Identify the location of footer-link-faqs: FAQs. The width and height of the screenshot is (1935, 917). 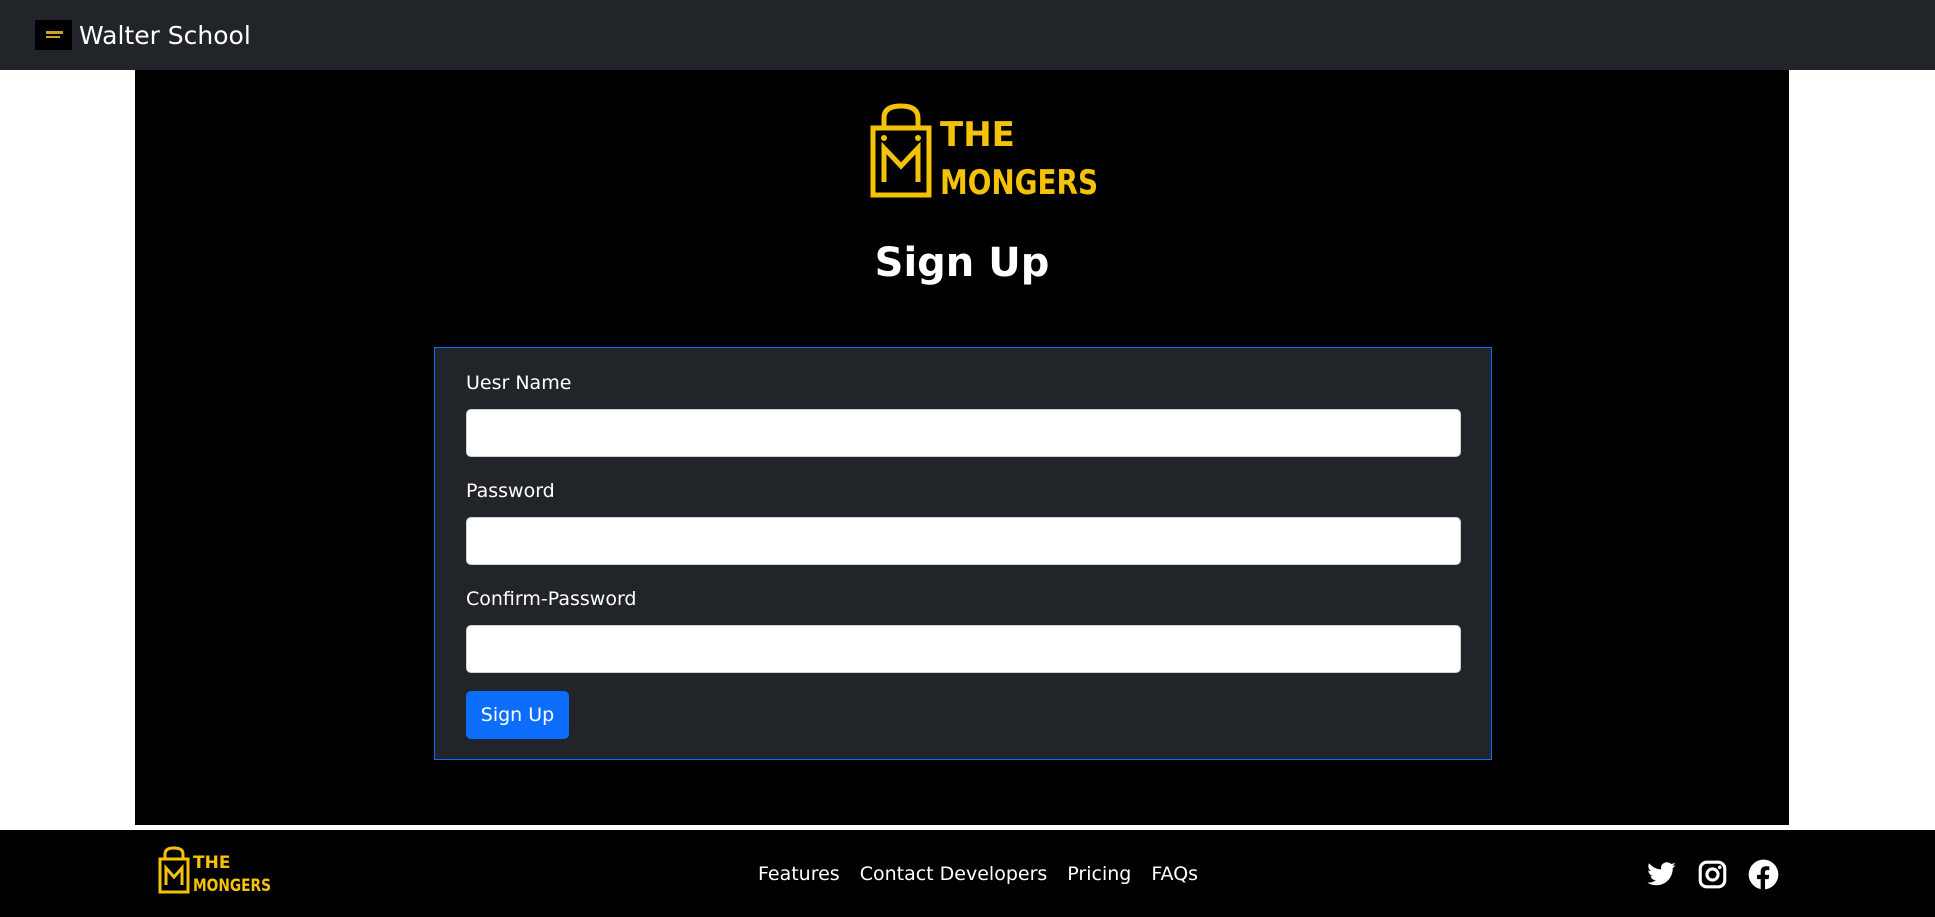
(1174, 874).